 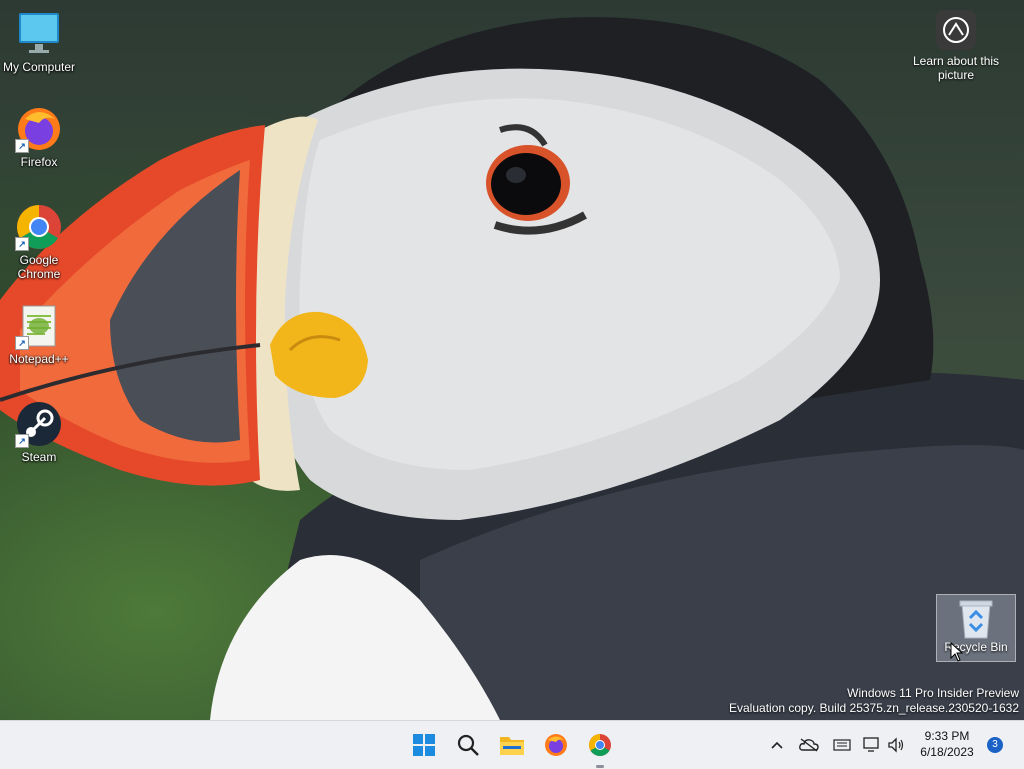 What do you see at coordinates (556, 745) in the screenshot?
I see `firefox-icon` at bounding box center [556, 745].